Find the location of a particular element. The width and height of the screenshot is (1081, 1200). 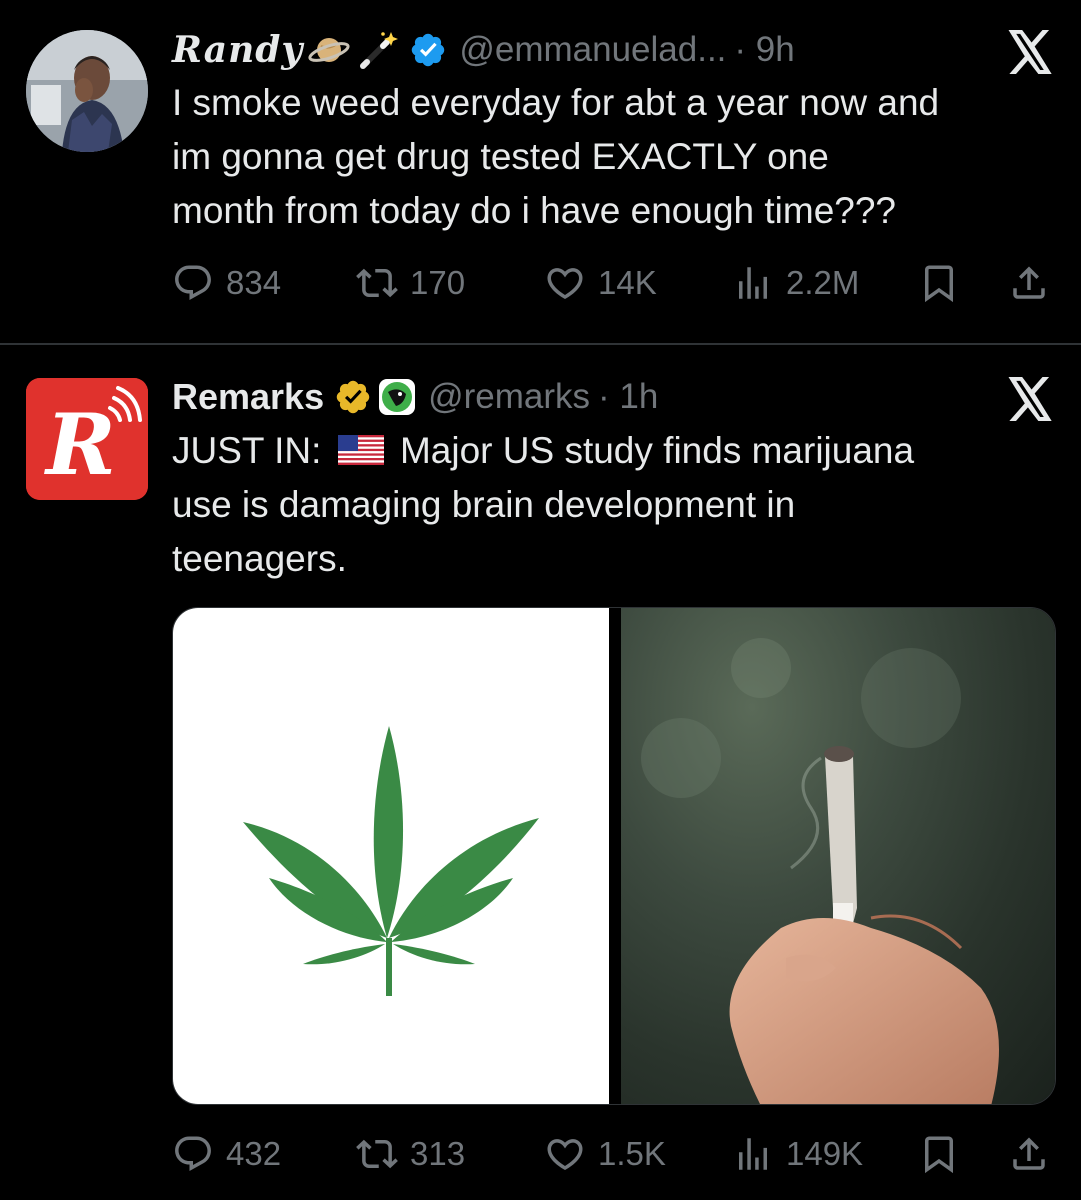

like-count: 1.5K is located at coordinates (632, 1153).